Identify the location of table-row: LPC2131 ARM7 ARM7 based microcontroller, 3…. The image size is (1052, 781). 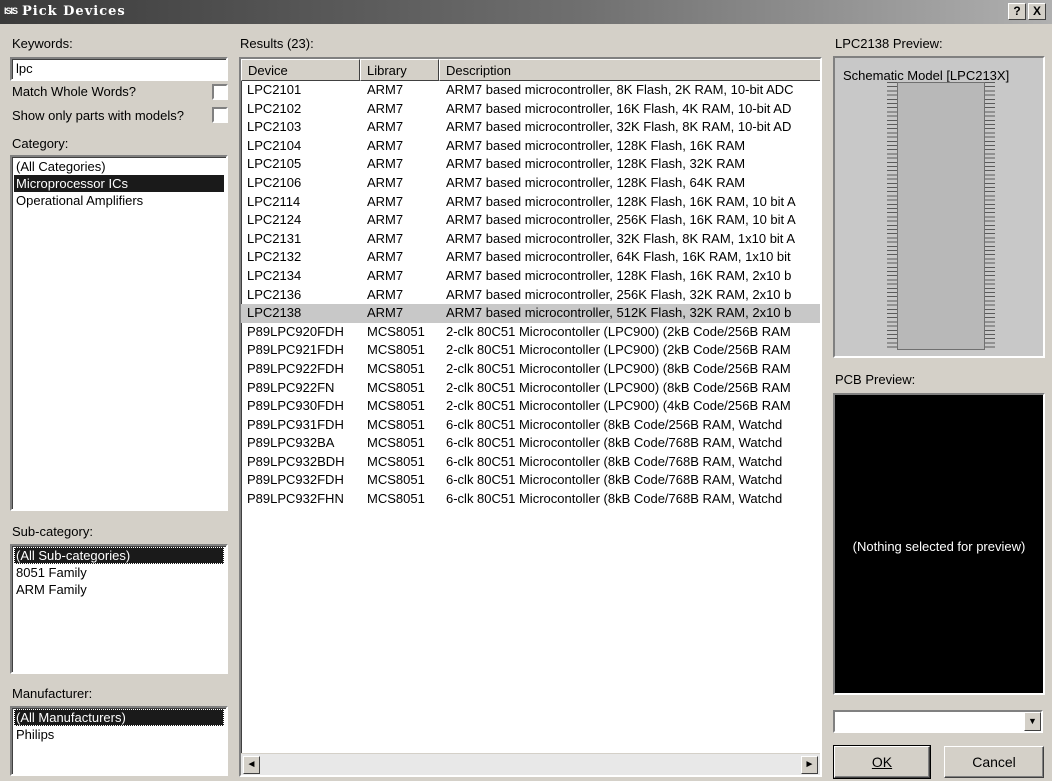
(530, 239).